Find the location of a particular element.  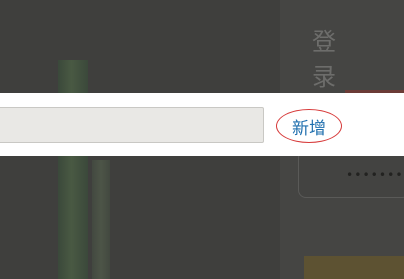

login-title: 登 录 is located at coordinates (331, 59).